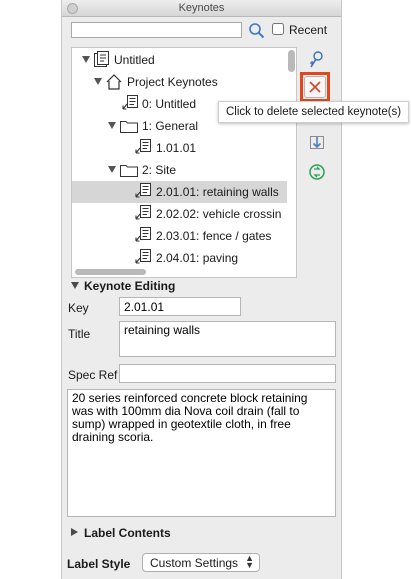 The image size is (411, 579). Describe the element at coordinates (219, 214) in the screenshot. I see `tree-label: 2.02.02: vehicle crossin` at that location.